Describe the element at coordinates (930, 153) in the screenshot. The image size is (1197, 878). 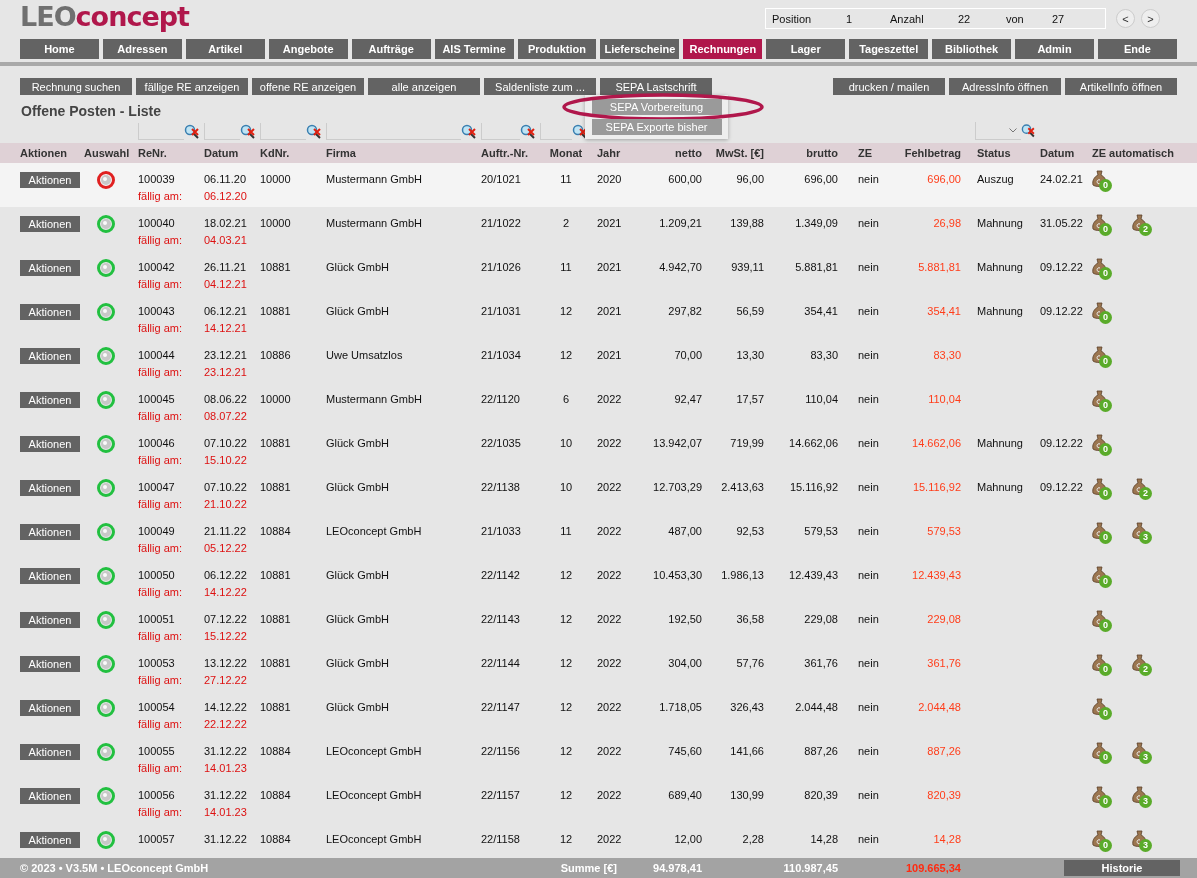
I see `column-header: Fehlbetrag` at that location.